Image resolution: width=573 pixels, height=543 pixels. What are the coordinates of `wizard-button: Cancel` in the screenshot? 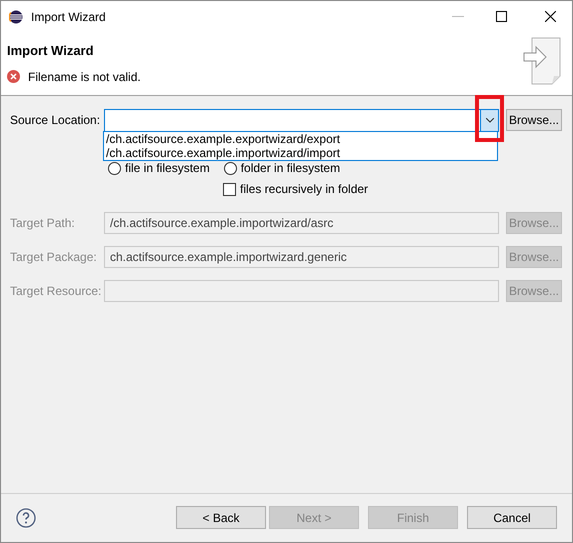 It's located at (512, 517).